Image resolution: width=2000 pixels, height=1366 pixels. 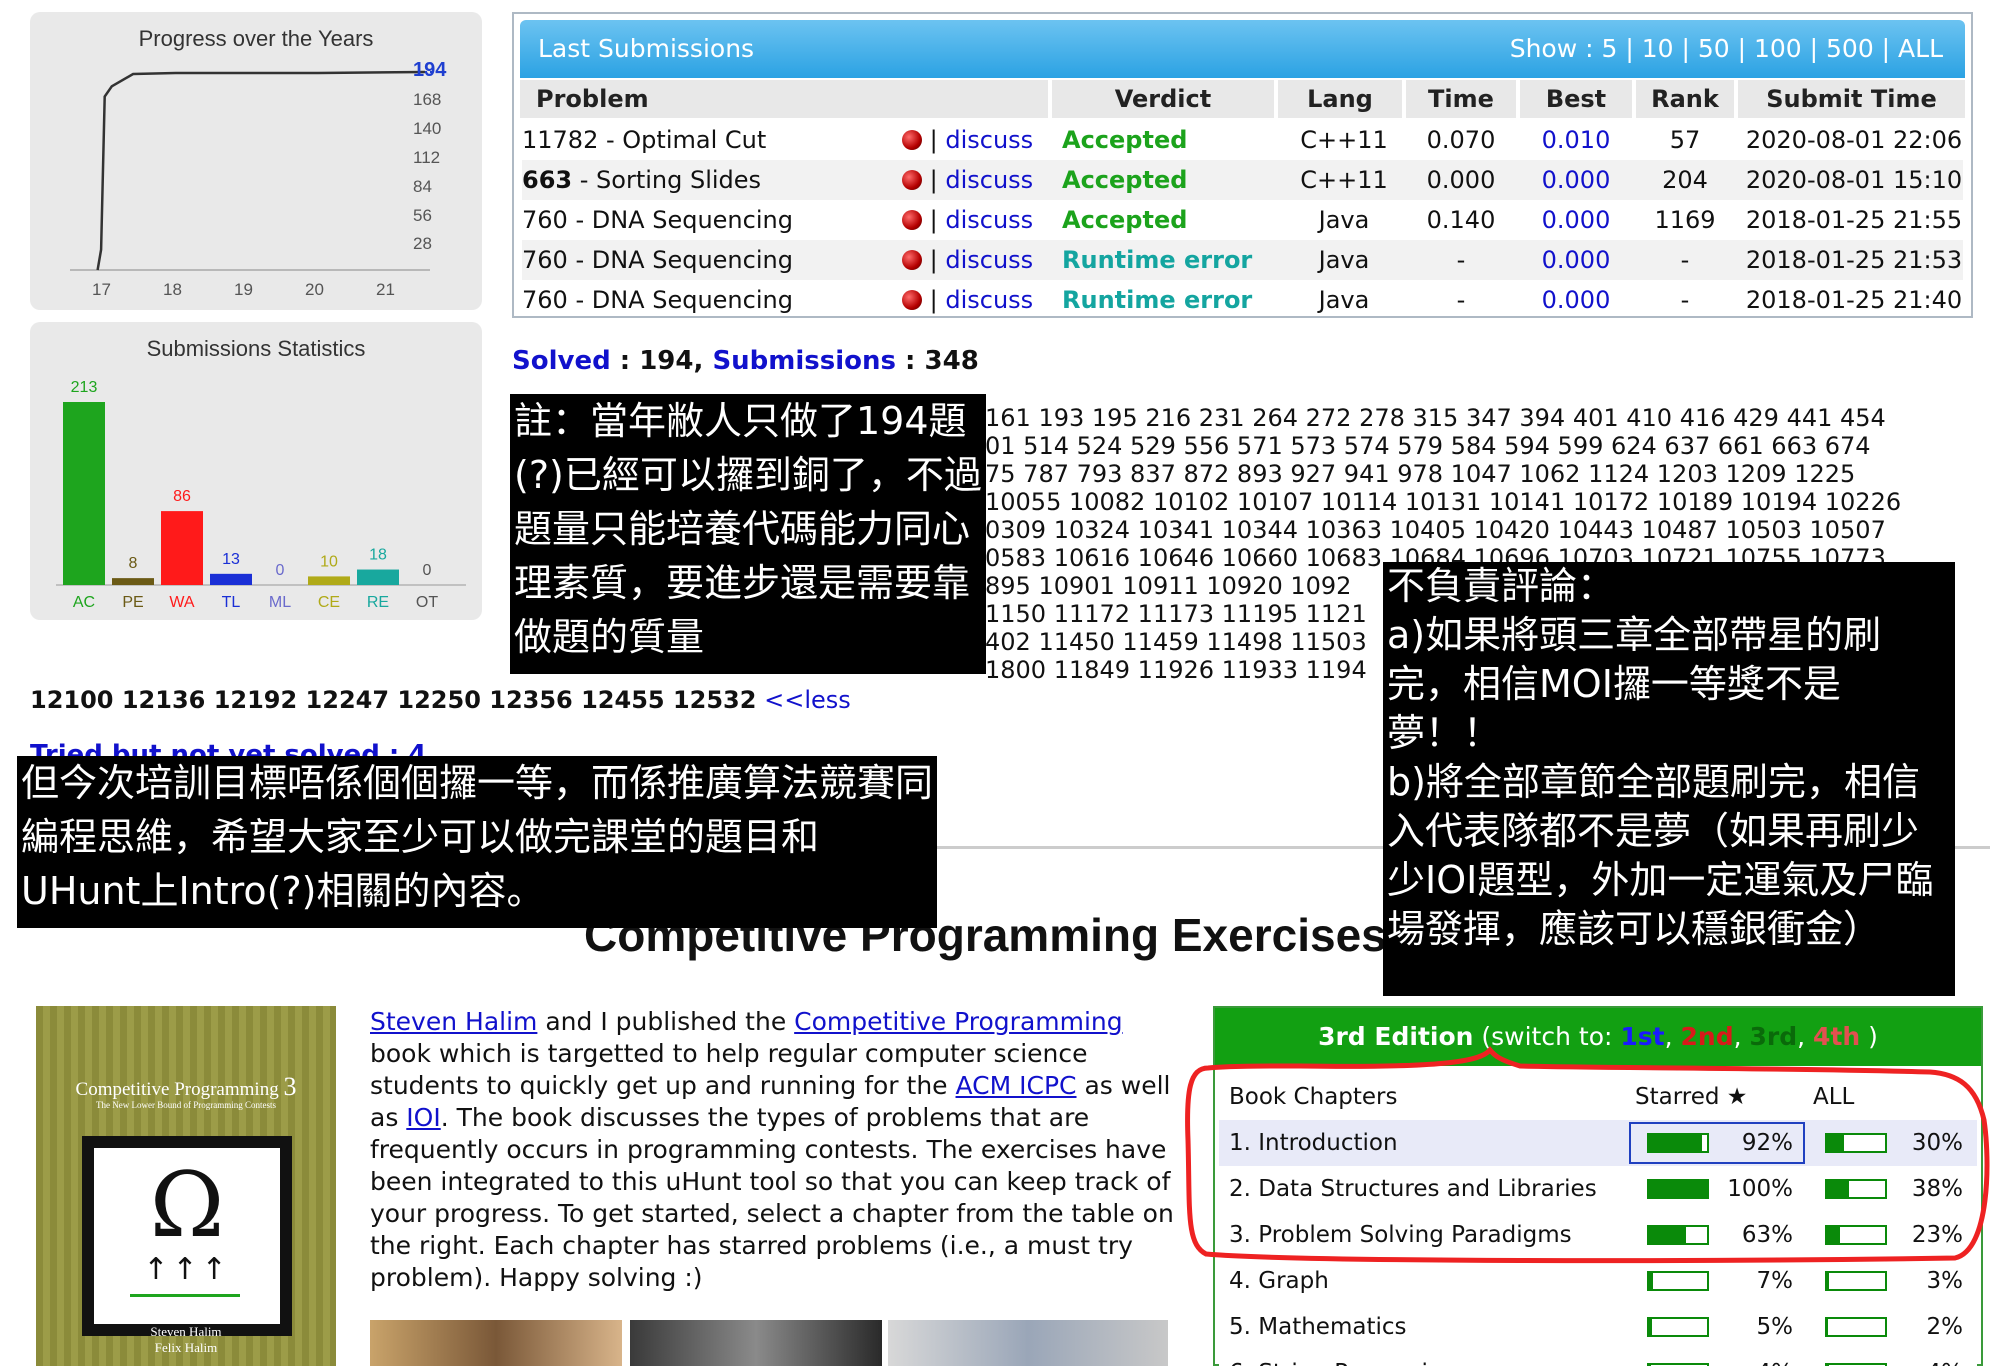 What do you see at coordinates (1313, 1143) in the screenshot?
I see `chapter-name: 1. Introduction` at bounding box center [1313, 1143].